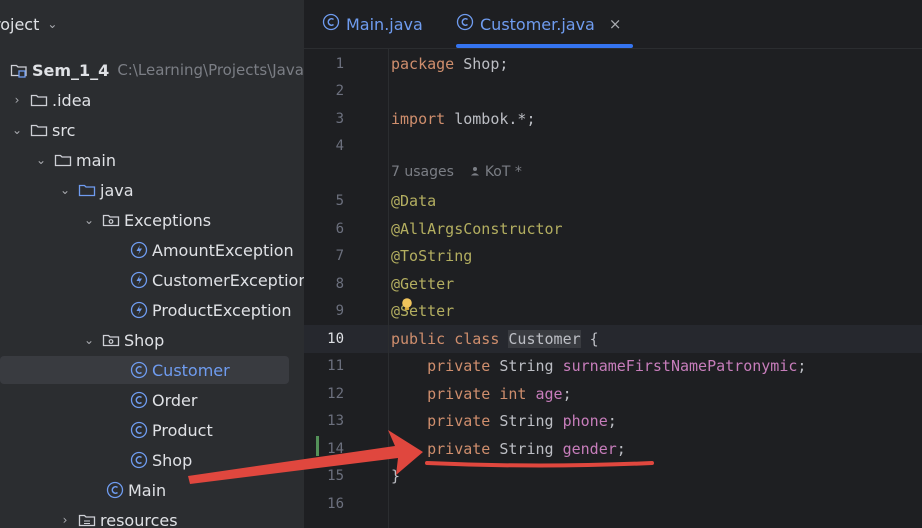  I want to click on inlay-hint-usages: 7 usages KoT *, so click(456, 172).